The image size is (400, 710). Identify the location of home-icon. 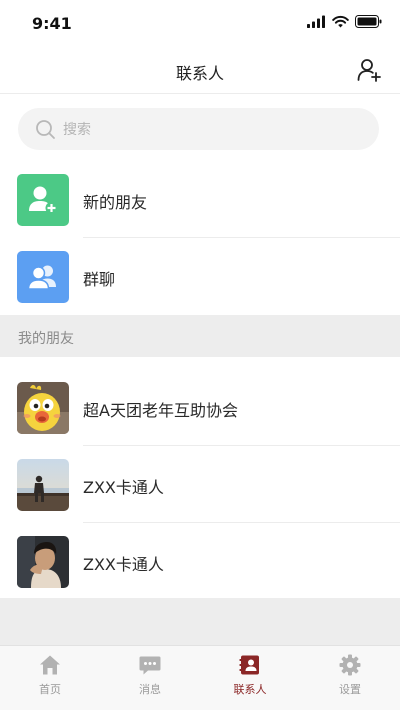
(50, 665).